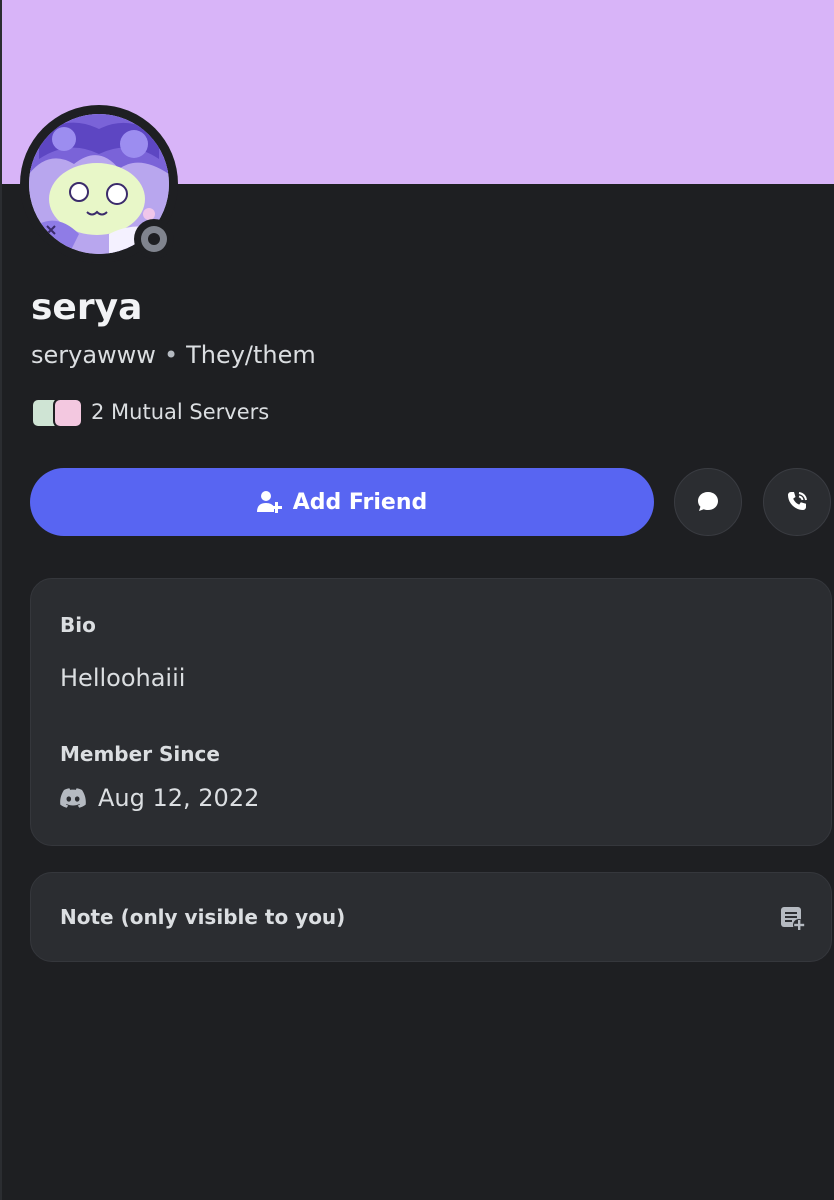  Describe the element at coordinates (180, 412) in the screenshot. I see `mutual-servers-label: 2 Mutual Servers` at that location.